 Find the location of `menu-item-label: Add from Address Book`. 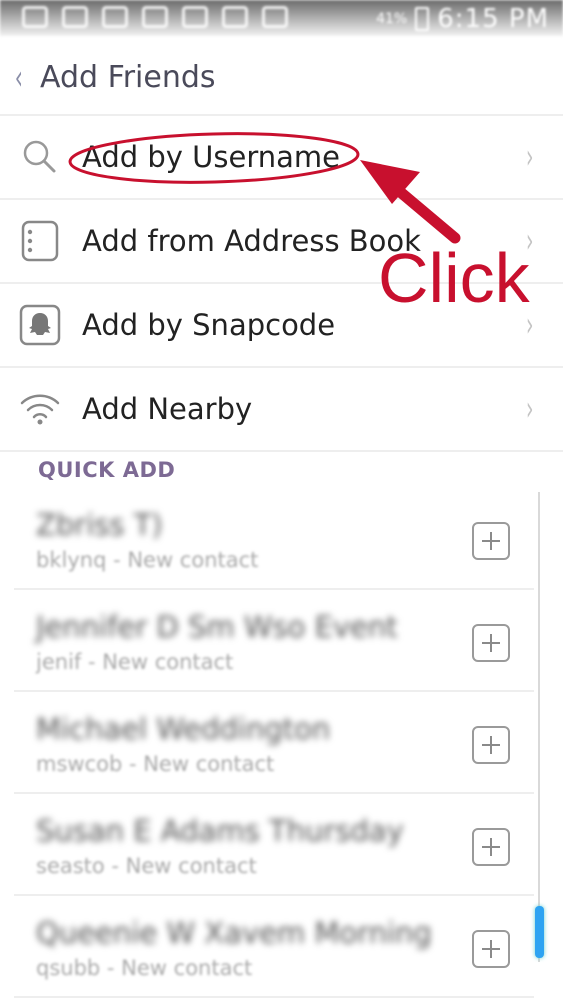

menu-item-label: Add from Address Book is located at coordinates (251, 241).